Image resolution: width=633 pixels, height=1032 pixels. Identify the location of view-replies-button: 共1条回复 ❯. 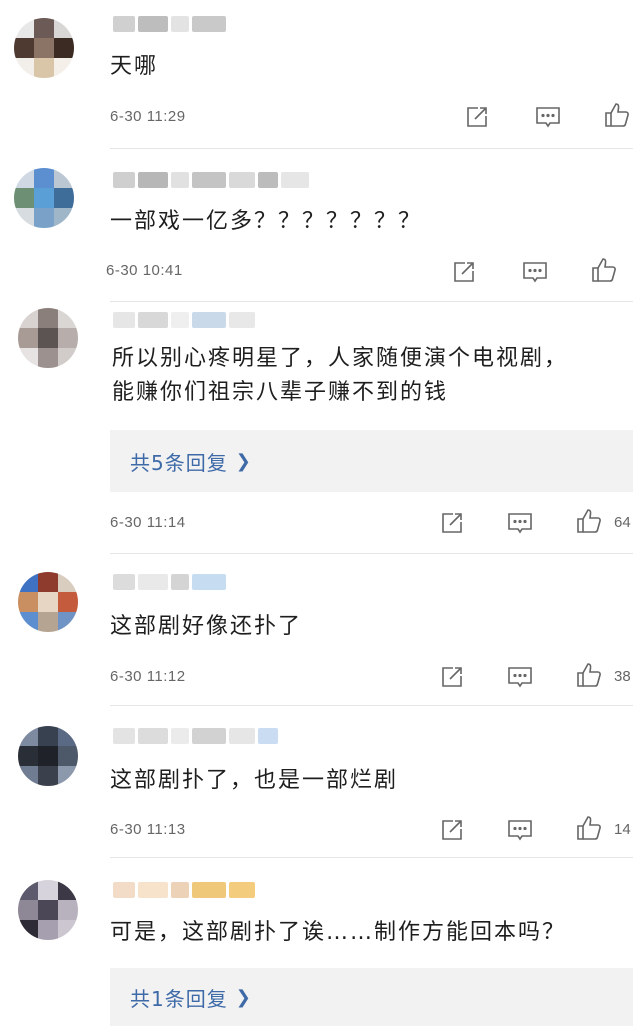
(371, 997).